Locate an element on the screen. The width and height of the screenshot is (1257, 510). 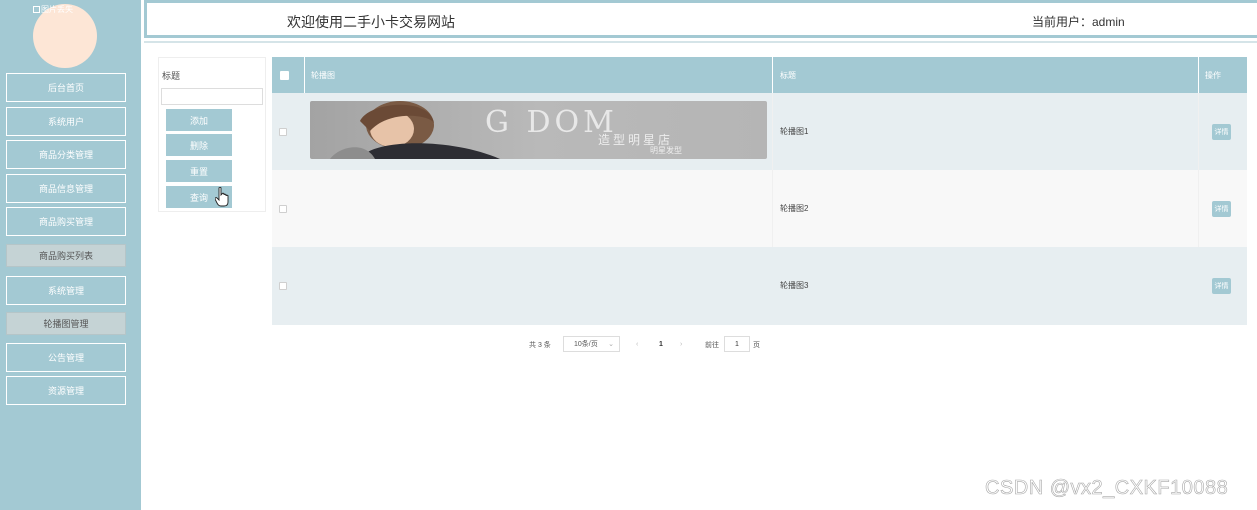
column-header-actions: 操作 is located at coordinates (1213, 75).